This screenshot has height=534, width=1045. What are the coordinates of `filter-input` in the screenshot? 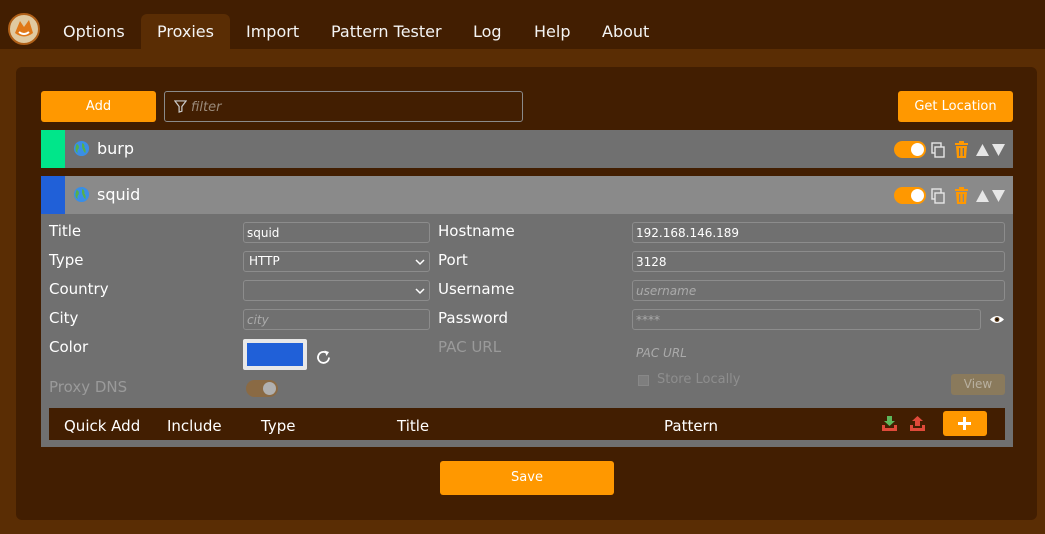 It's located at (351, 107).